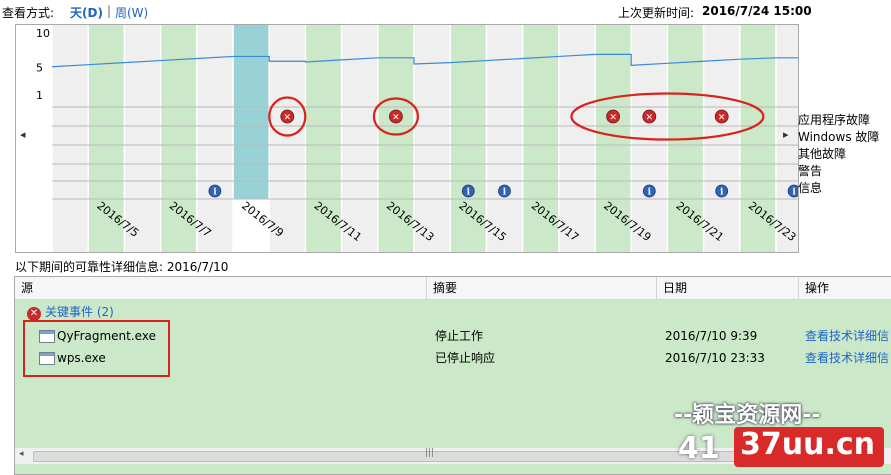  I want to click on row-summary: 已停止响应, so click(465, 358).